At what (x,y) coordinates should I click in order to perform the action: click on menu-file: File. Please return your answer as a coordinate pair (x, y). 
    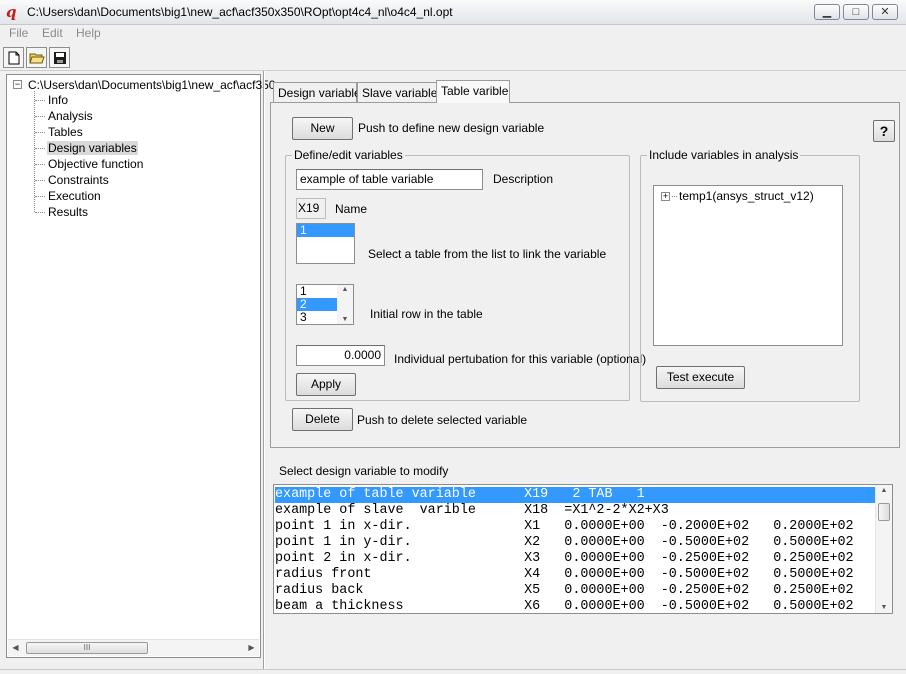
    Looking at the image, I should click on (18, 33).